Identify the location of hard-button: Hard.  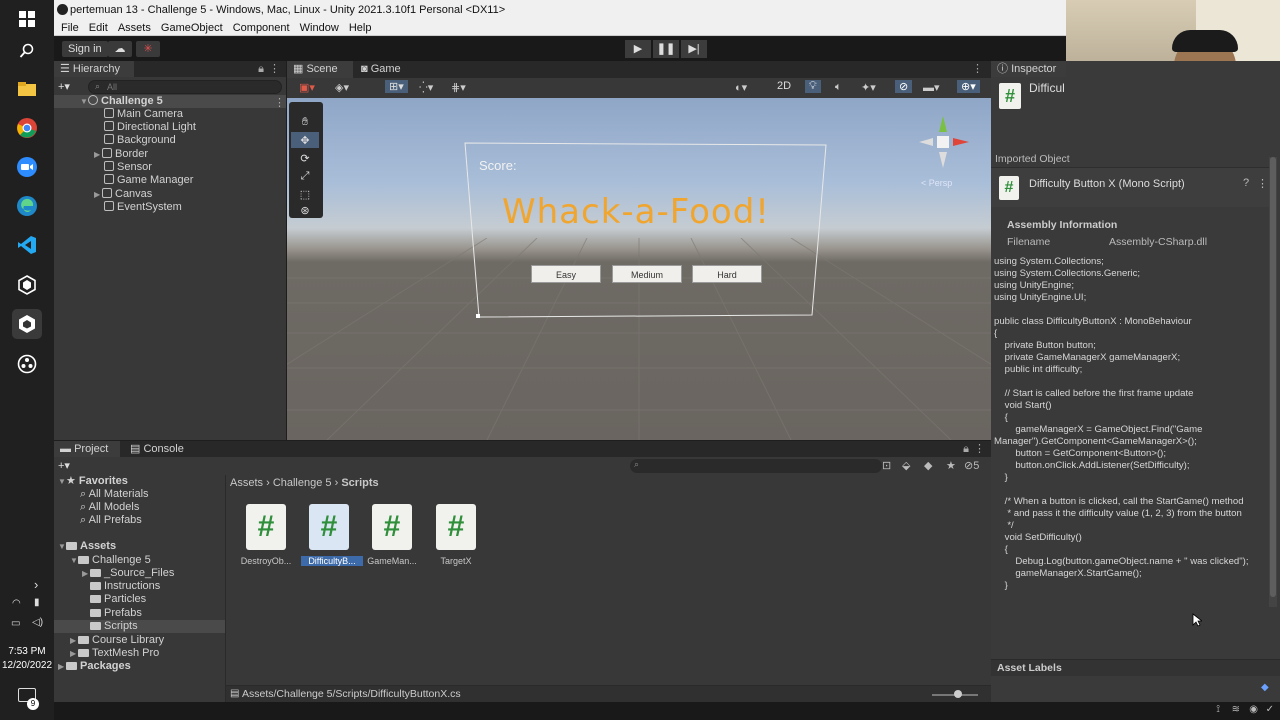
(727, 274).